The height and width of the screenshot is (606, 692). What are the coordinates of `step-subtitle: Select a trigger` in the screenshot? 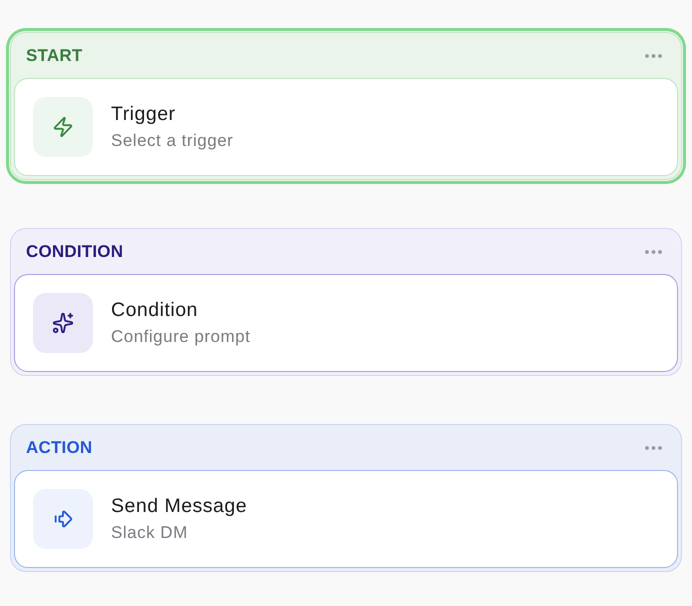 It's located at (172, 141).